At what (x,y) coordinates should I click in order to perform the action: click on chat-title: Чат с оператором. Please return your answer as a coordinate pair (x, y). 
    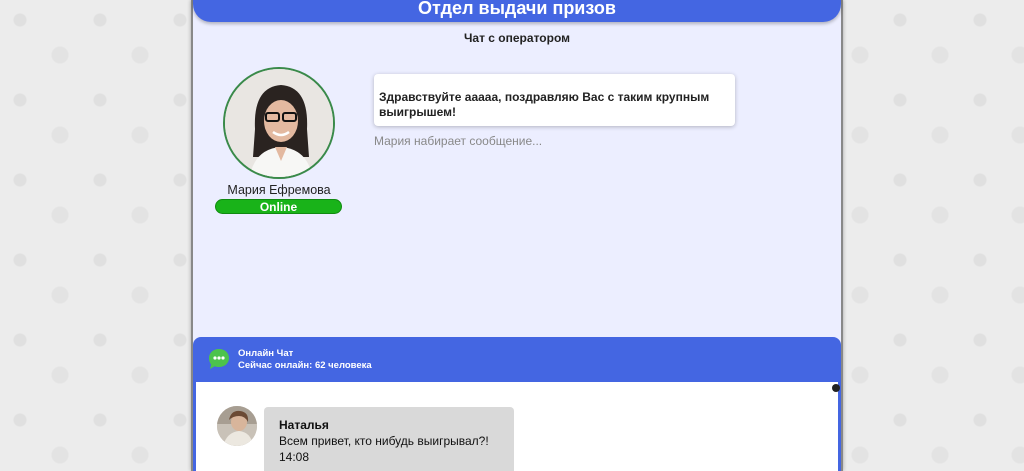
    Looking at the image, I should click on (516, 38).